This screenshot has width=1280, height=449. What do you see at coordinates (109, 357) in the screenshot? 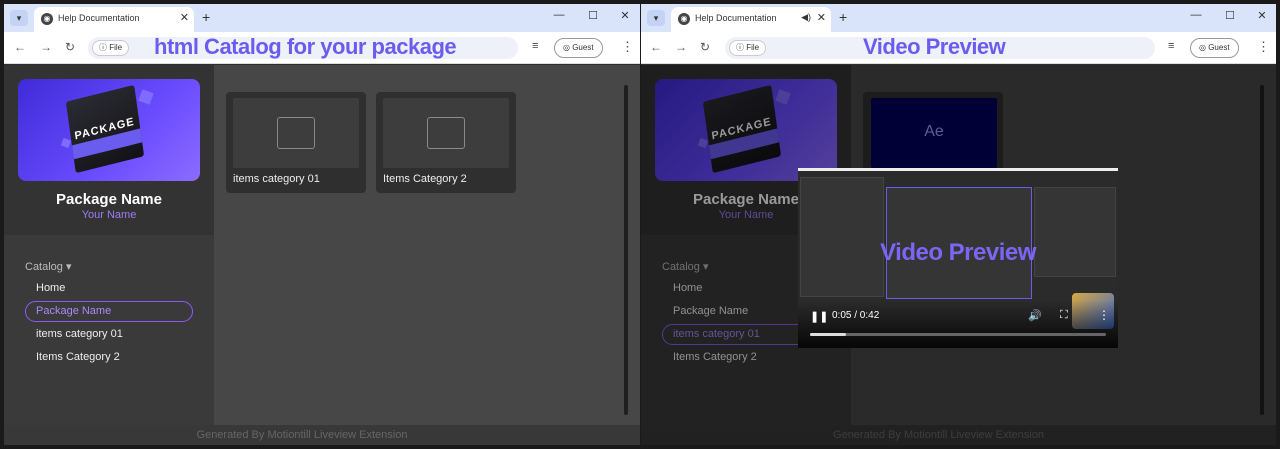
I see `nav-item-category-2: Items Category 2` at bounding box center [109, 357].